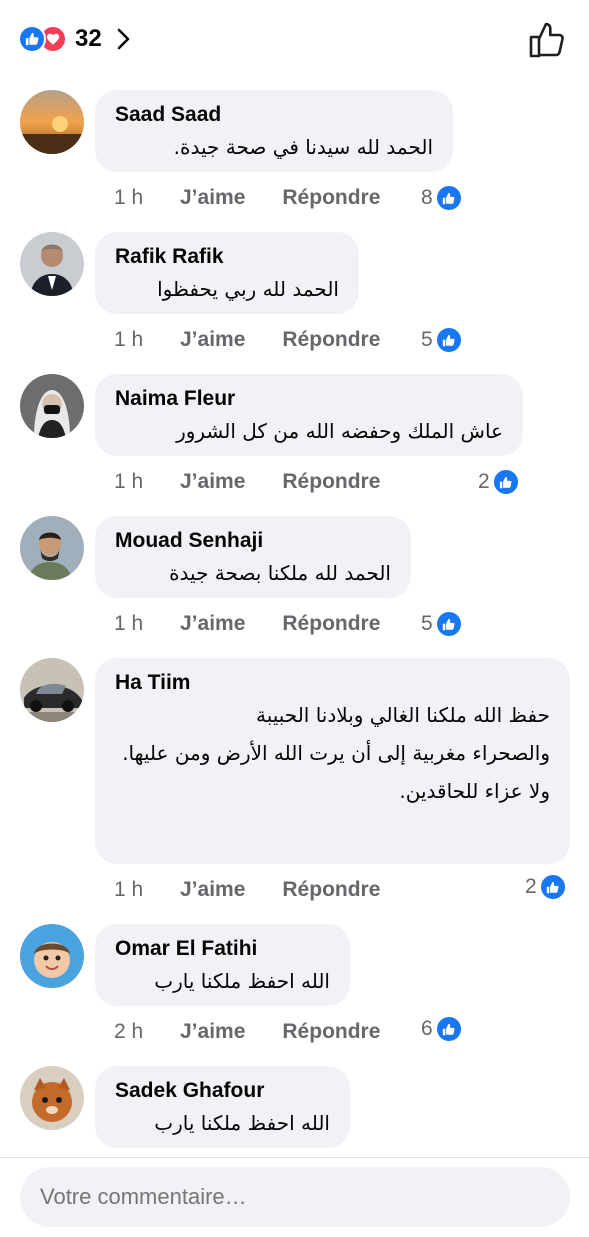 Image resolution: width=589 pixels, height=1237 pixels. What do you see at coordinates (274, 115) in the screenshot?
I see `comment-author: Saad Saad` at bounding box center [274, 115].